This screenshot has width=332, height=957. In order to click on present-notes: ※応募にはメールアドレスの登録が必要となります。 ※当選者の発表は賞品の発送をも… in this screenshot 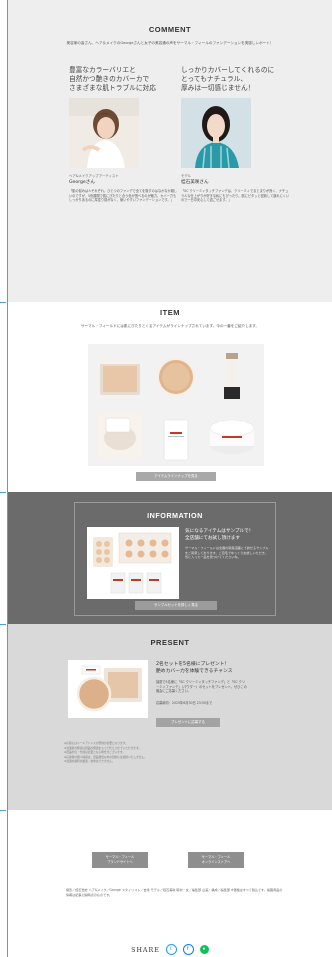, I will do `click(175, 752)`.